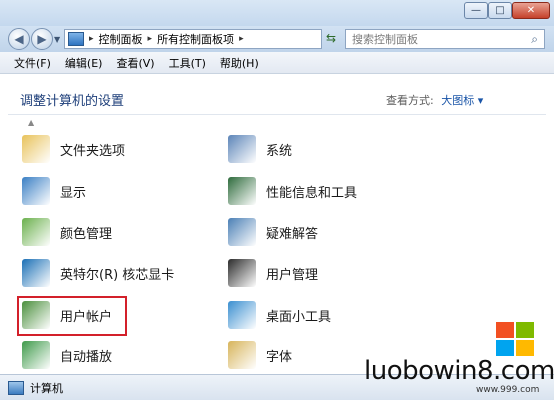 The image size is (554, 400). Describe the element at coordinates (277, 13) in the screenshot. I see `title-bar: — □ ✕` at that location.